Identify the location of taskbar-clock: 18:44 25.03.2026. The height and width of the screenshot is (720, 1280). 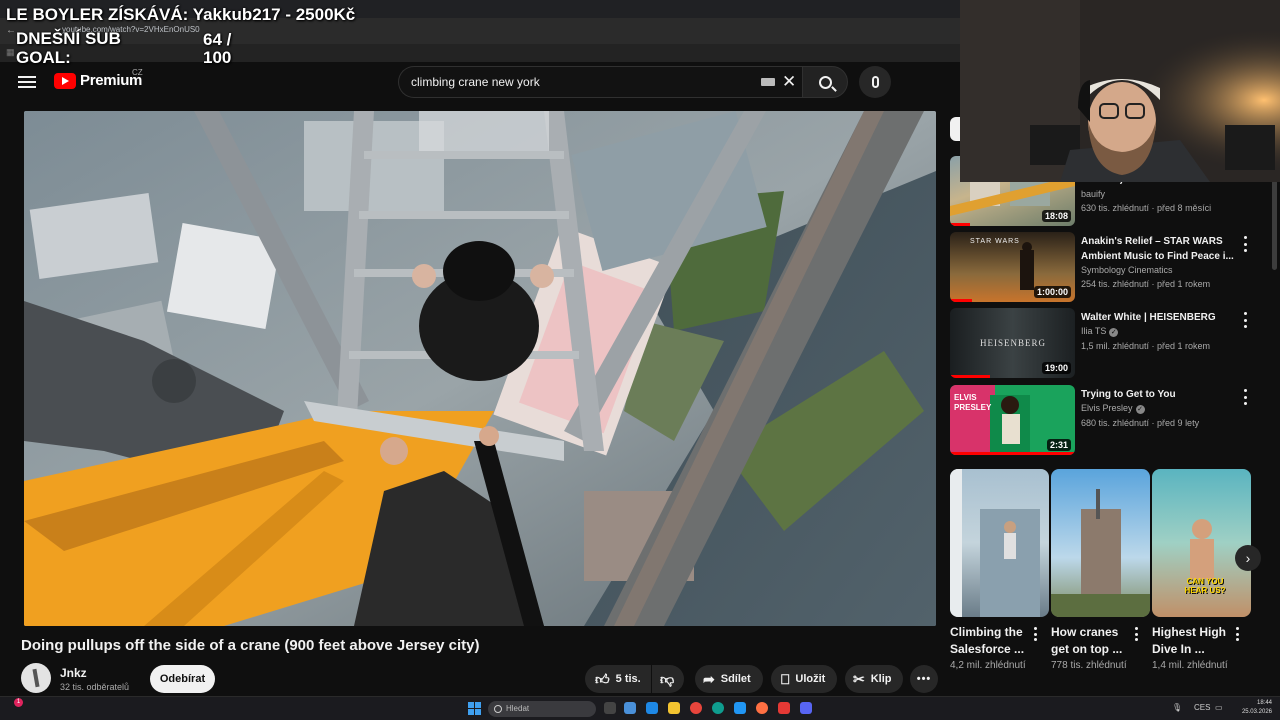
(1255, 708).